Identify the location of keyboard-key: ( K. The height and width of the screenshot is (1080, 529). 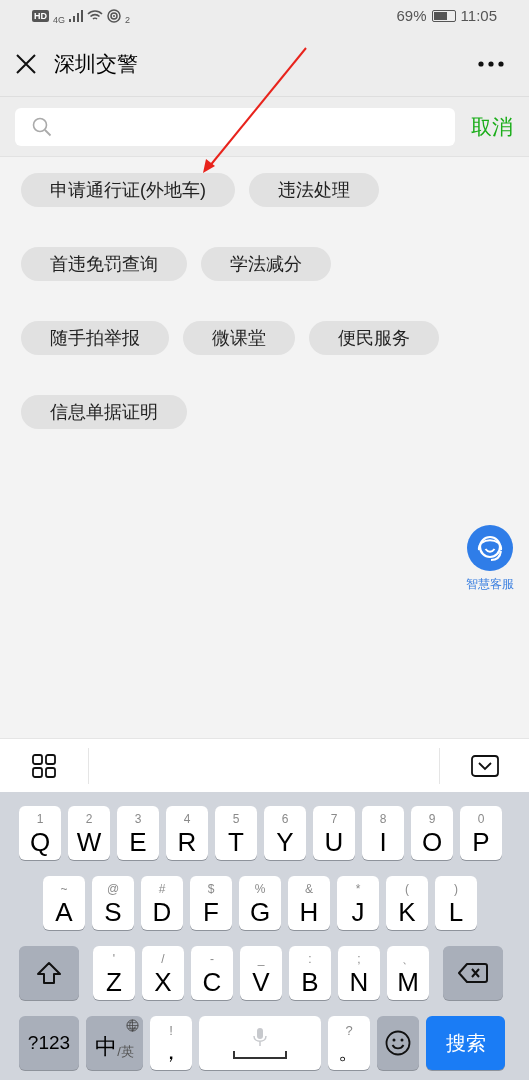
(407, 903).